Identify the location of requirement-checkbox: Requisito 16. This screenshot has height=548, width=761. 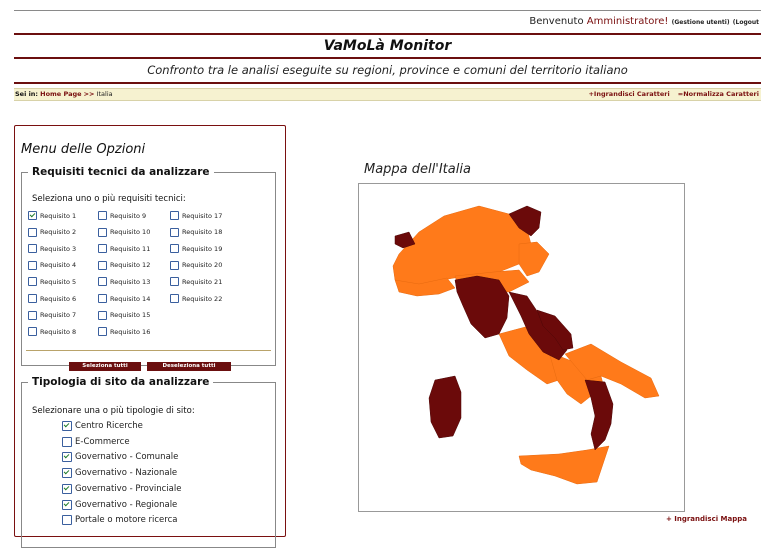
(124, 332).